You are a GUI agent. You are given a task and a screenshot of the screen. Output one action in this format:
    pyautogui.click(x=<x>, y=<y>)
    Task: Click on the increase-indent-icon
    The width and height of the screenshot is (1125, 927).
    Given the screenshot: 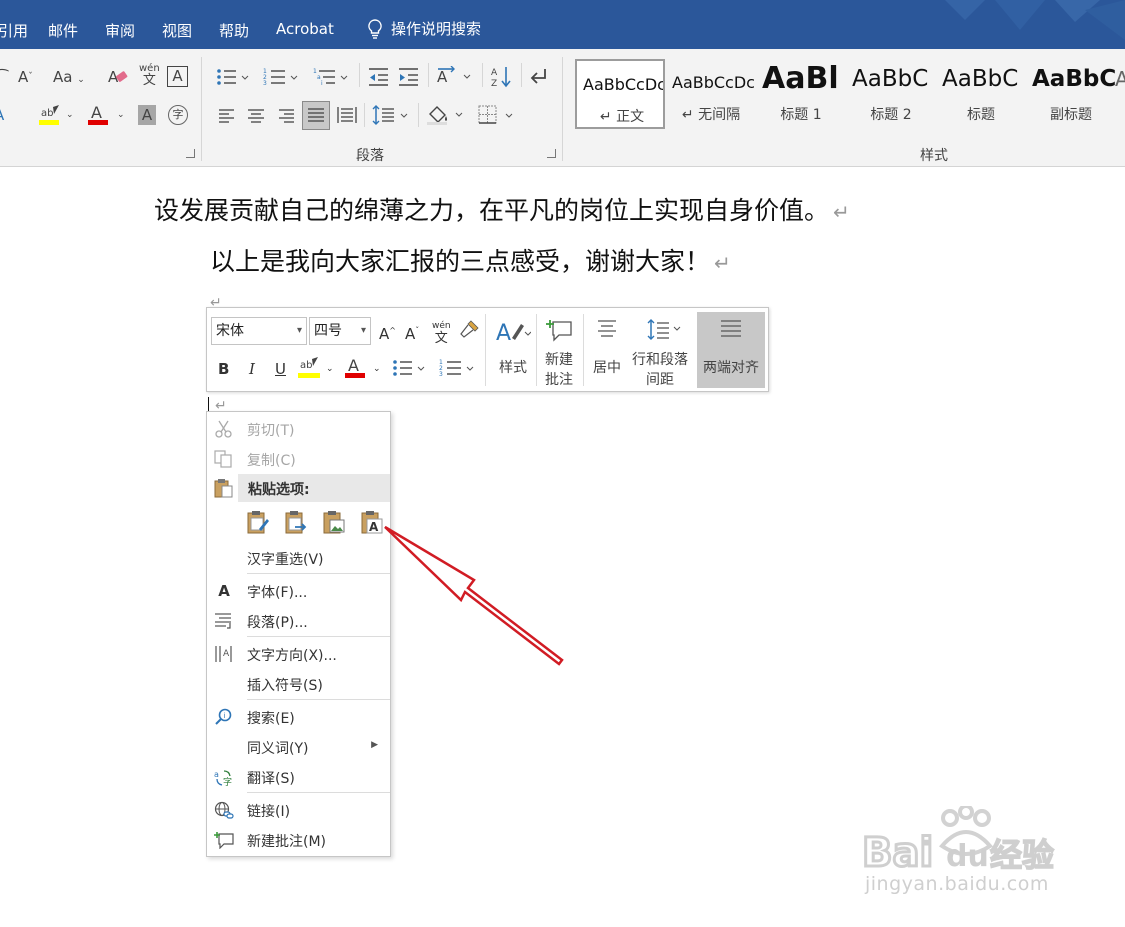 What is the action you would take?
    pyautogui.click(x=409, y=77)
    